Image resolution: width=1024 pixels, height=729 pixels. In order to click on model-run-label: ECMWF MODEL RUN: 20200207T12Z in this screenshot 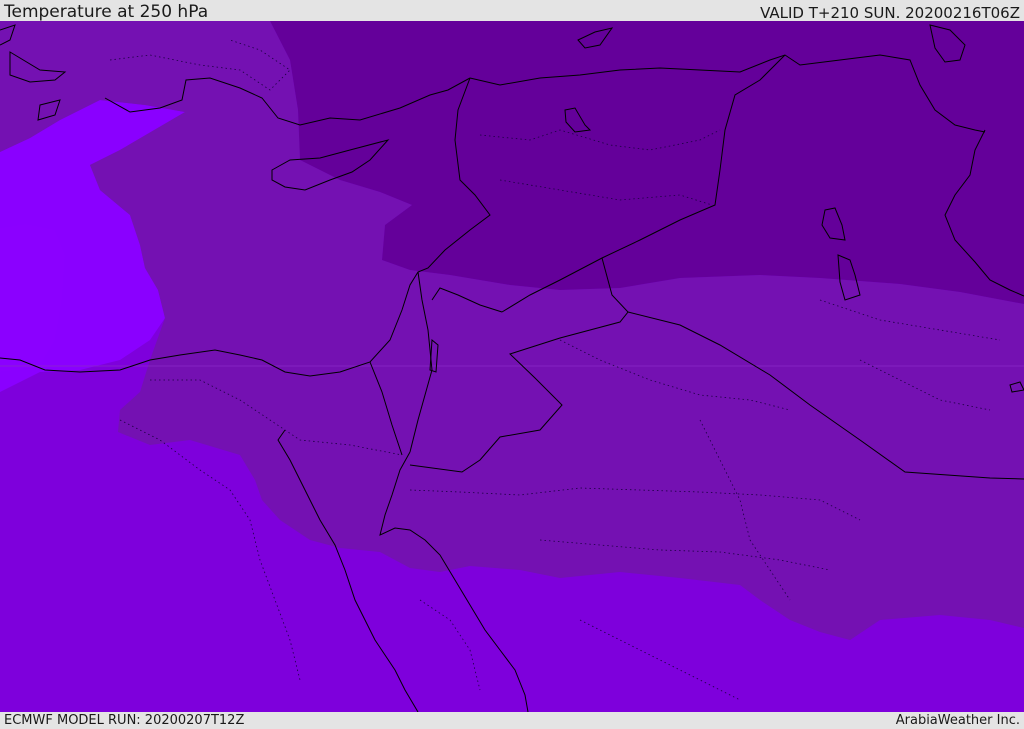, I will do `click(124, 720)`.